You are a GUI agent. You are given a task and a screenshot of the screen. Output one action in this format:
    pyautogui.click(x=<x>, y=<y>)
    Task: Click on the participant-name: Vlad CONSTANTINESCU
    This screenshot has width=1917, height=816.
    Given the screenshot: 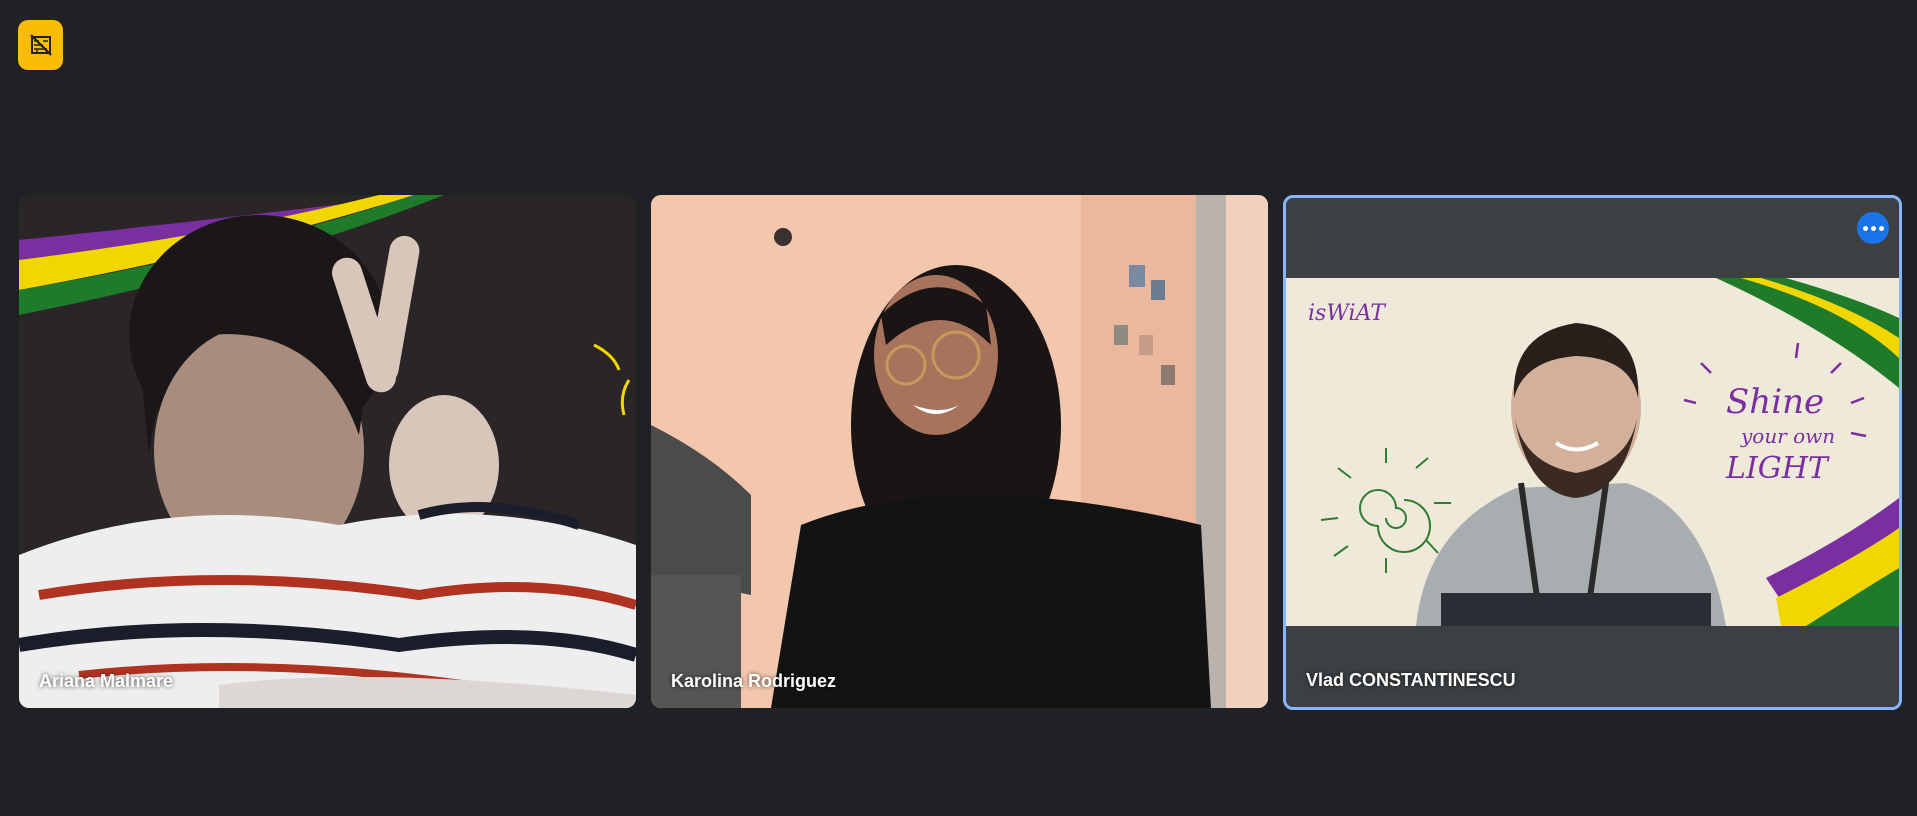 What is the action you would take?
    pyautogui.click(x=1411, y=680)
    